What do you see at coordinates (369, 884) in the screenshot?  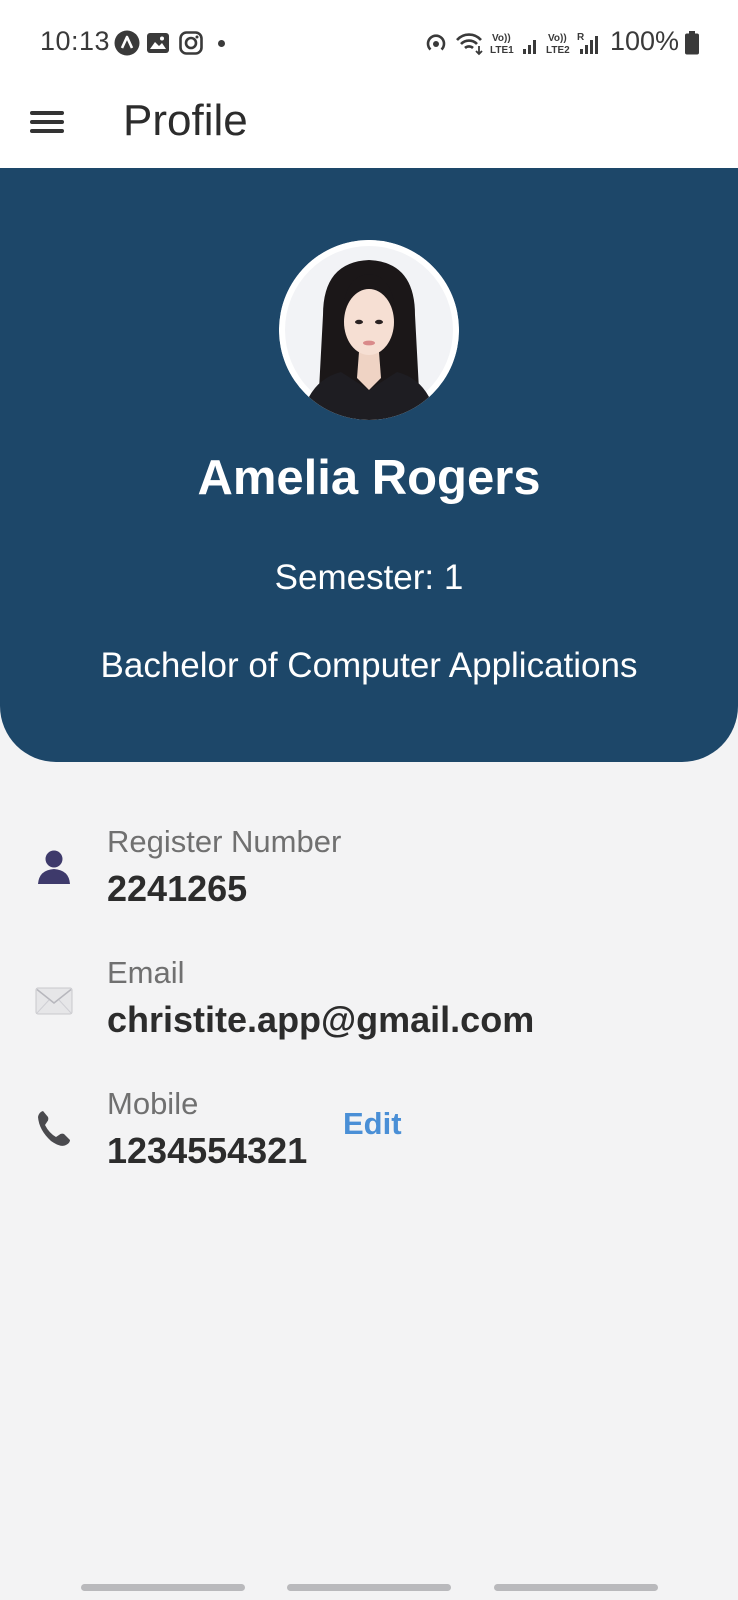 I see `register-number-row: Register Number 2241265` at bounding box center [369, 884].